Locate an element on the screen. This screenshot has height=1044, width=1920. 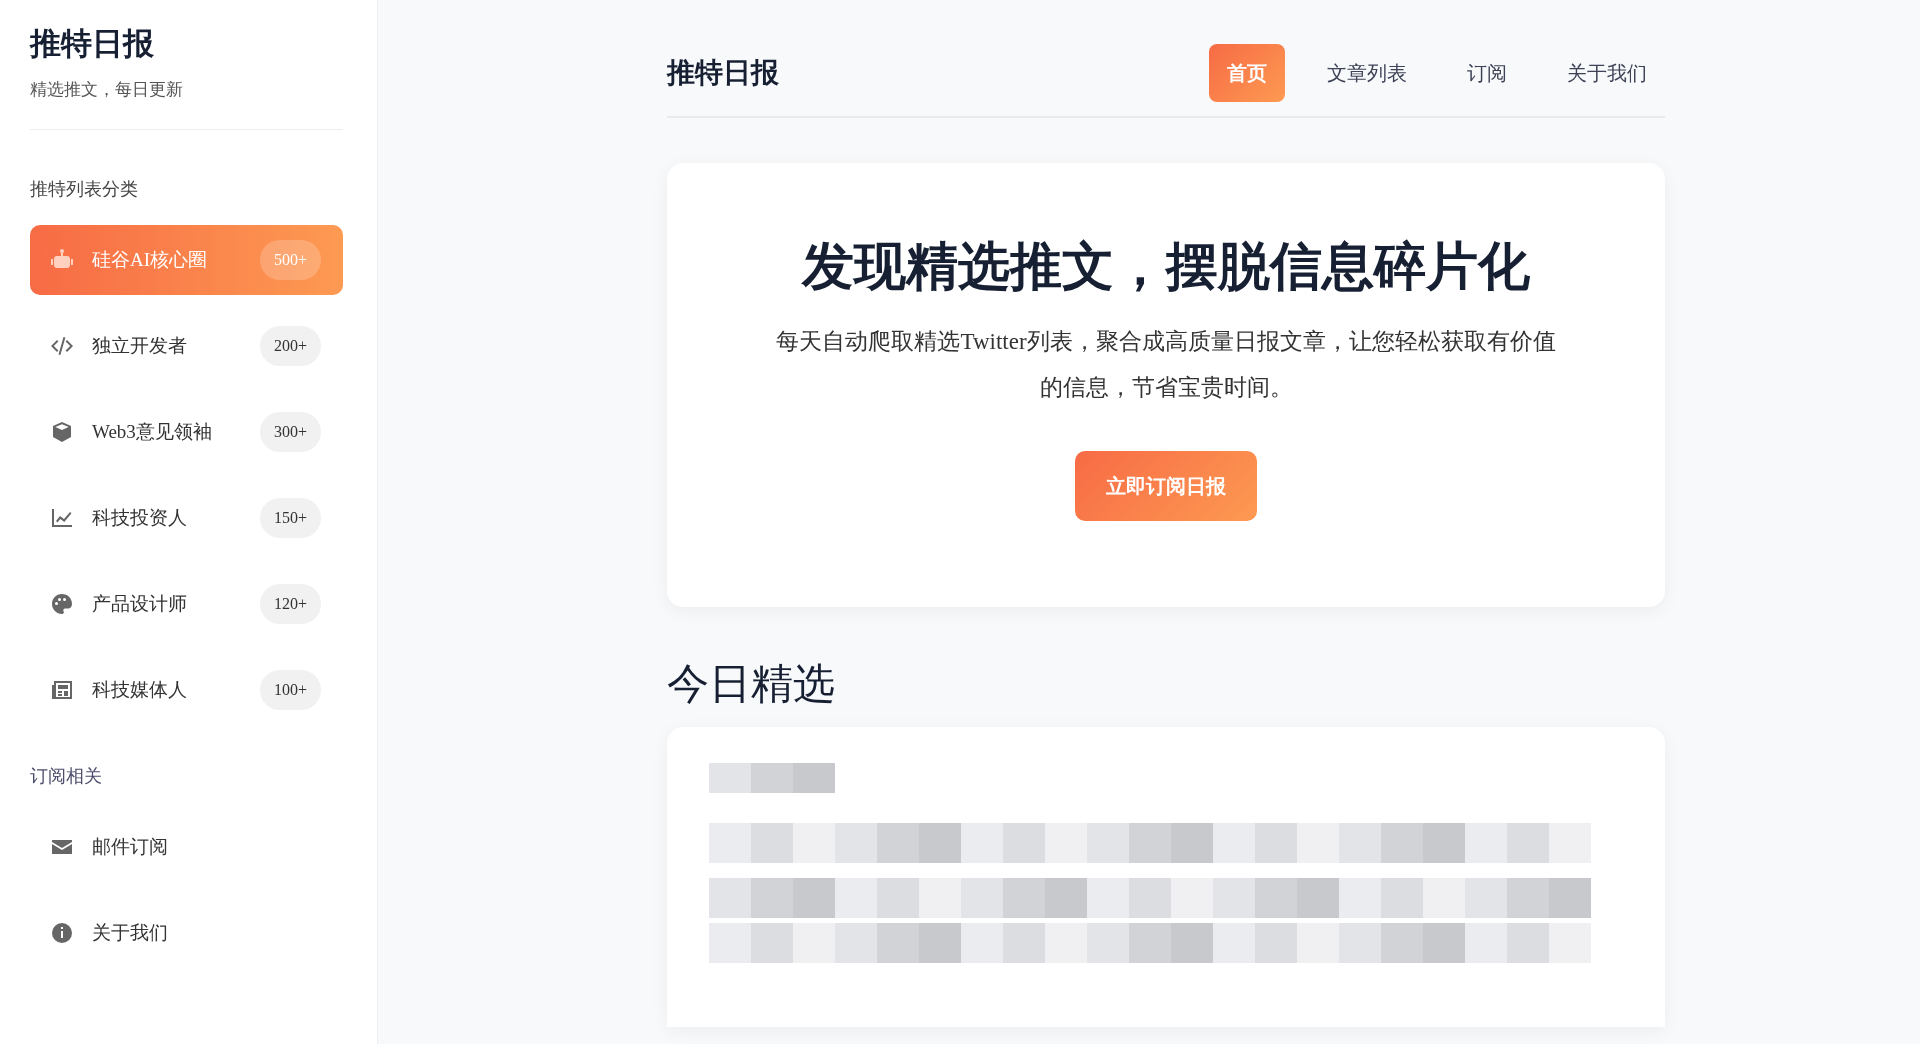
count-badge: 100+ is located at coordinates (290, 689).